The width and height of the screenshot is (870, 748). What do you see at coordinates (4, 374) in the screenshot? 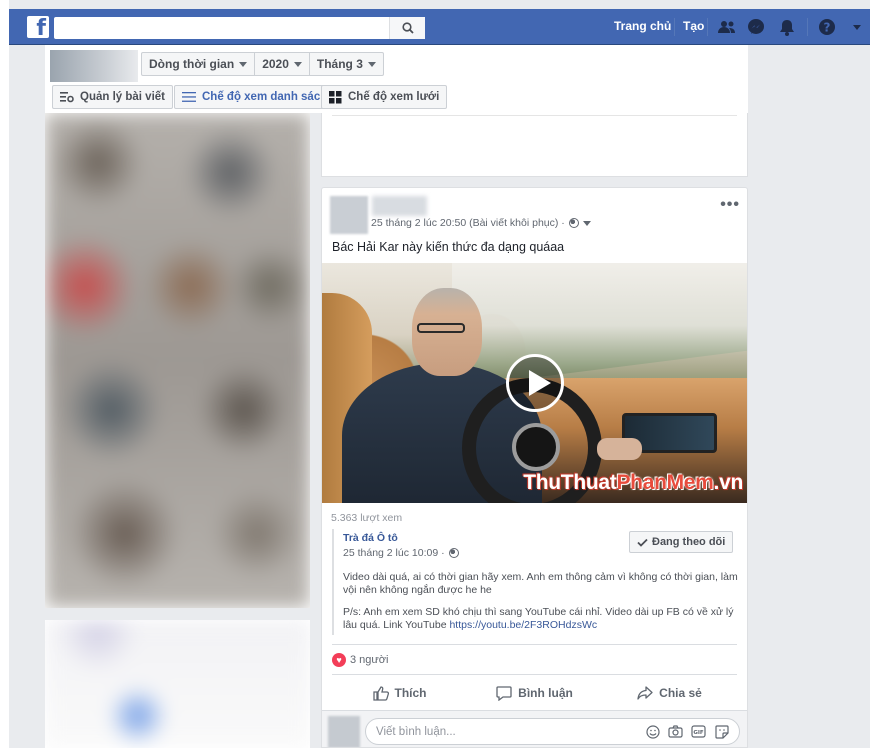
I see `window-edge` at bounding box center [4, 374].